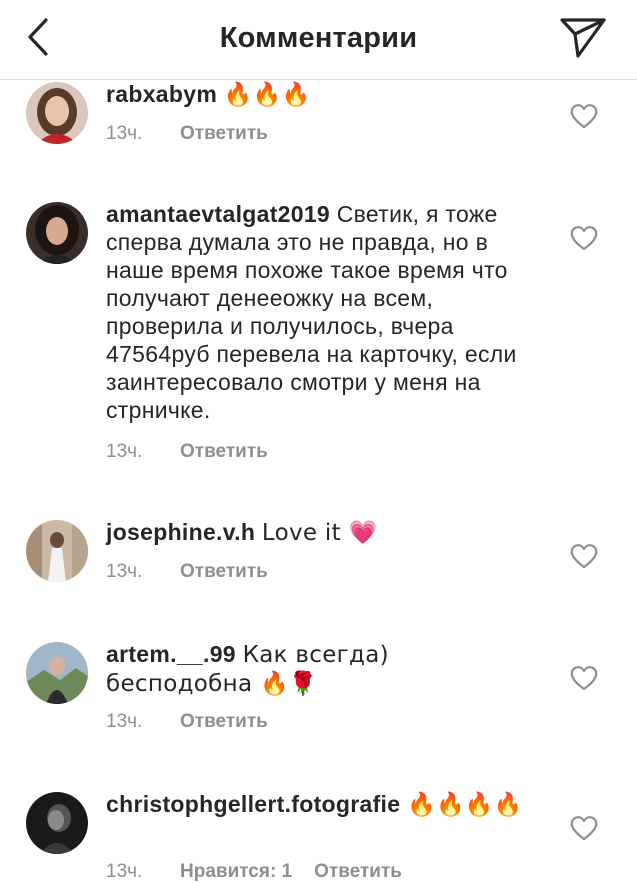 This screenshot has width=637, height=883. I want to click on comment-username: josephine.v.h, so click(180, 532).